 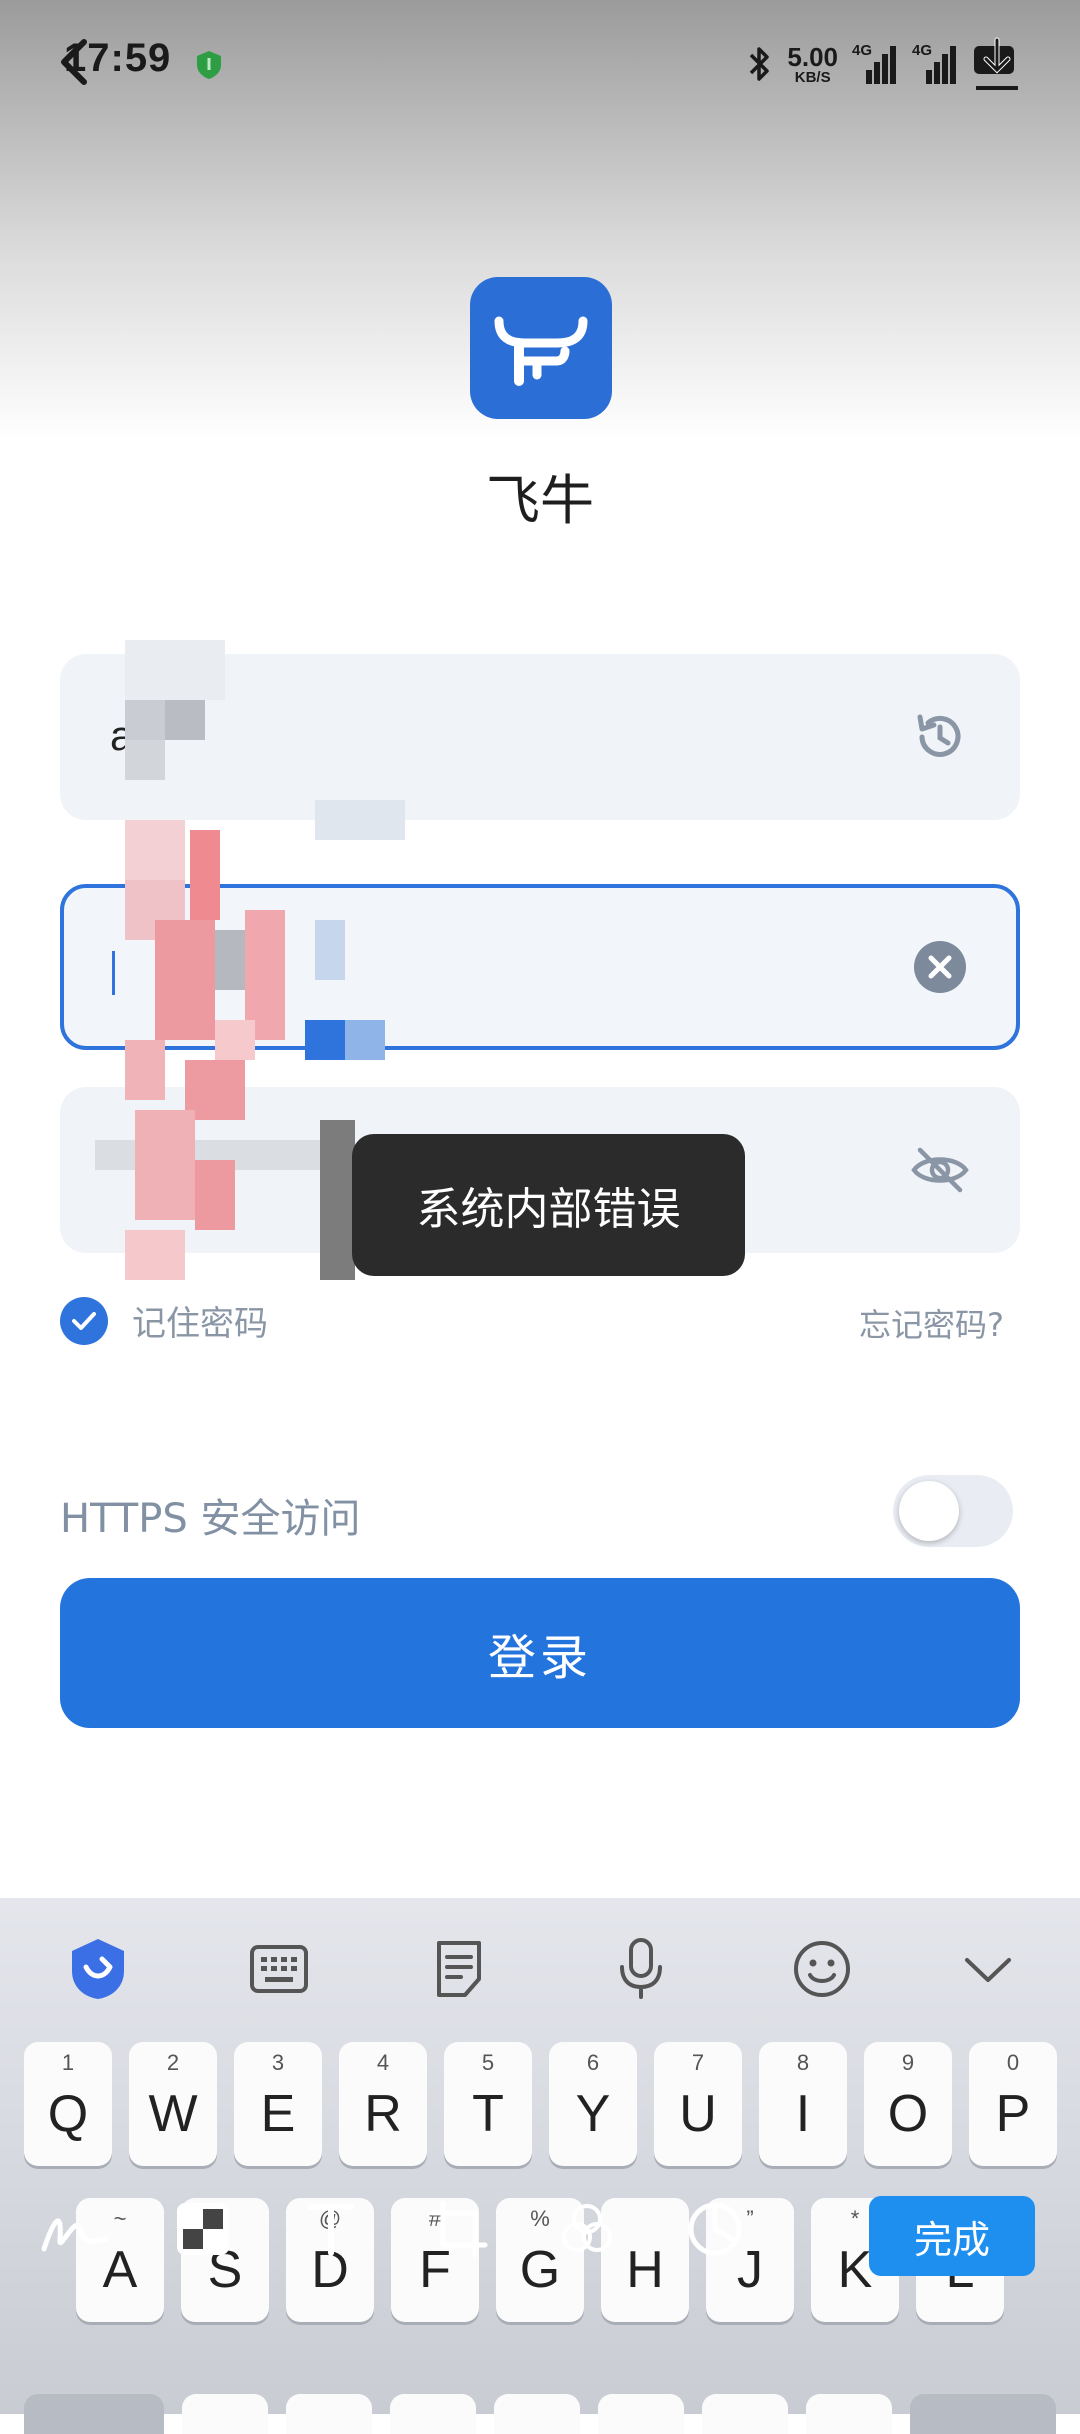 I want to click on login-button: 登录, so click(x=540, y=1653).